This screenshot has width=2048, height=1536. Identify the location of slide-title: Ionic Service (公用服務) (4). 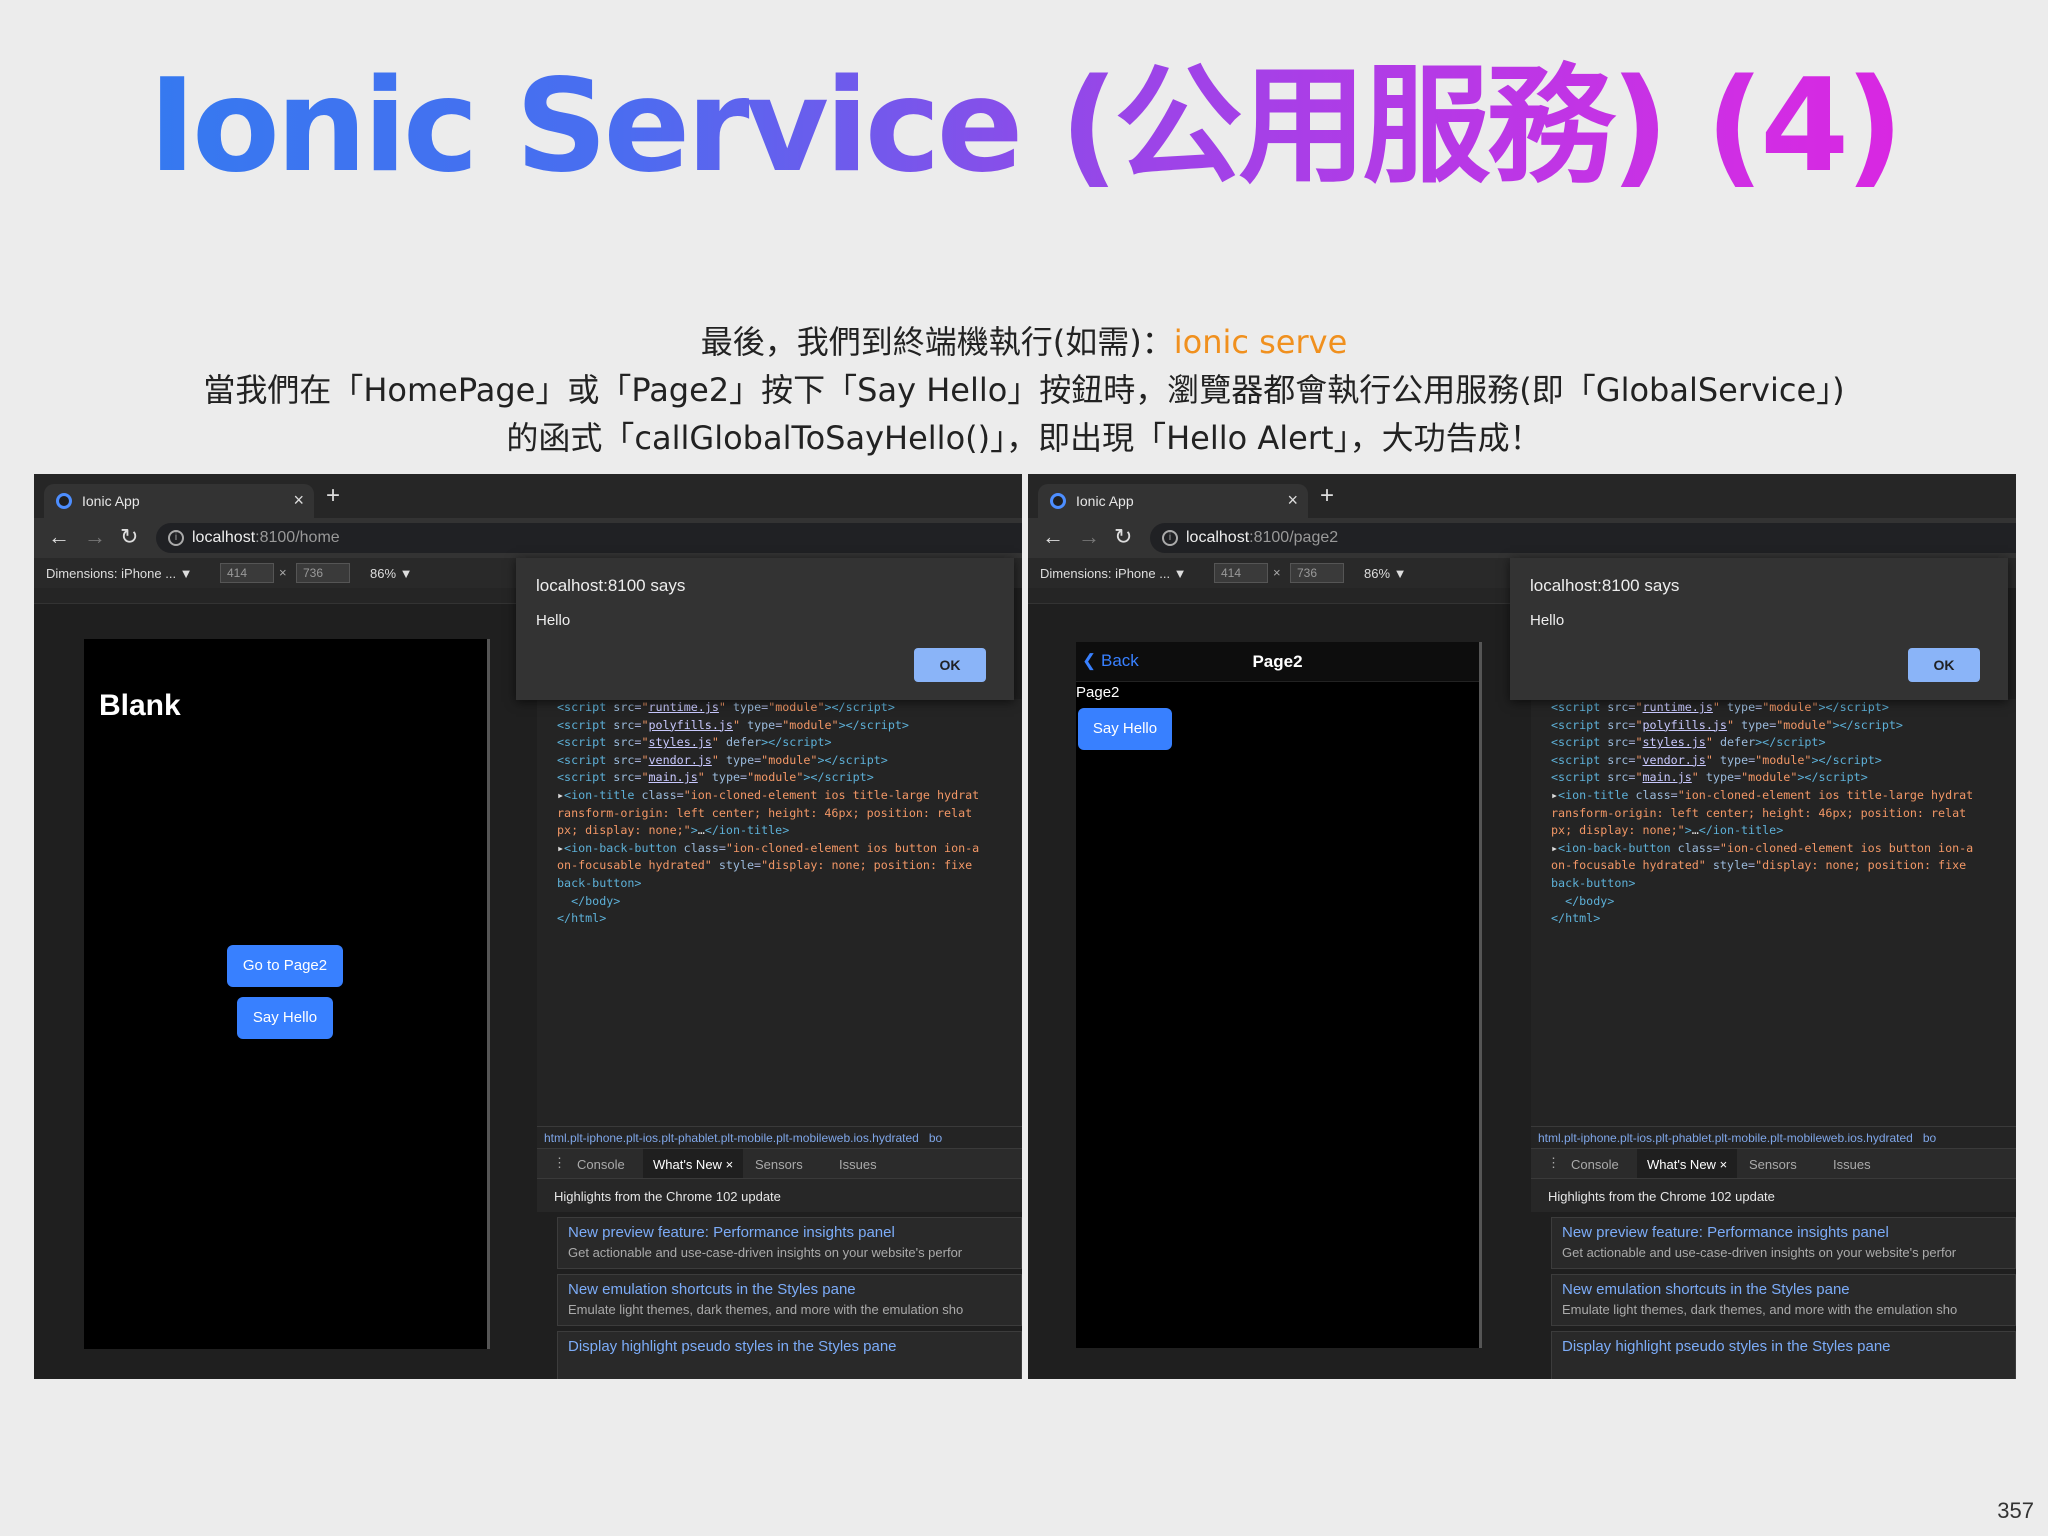
(1024, 127).